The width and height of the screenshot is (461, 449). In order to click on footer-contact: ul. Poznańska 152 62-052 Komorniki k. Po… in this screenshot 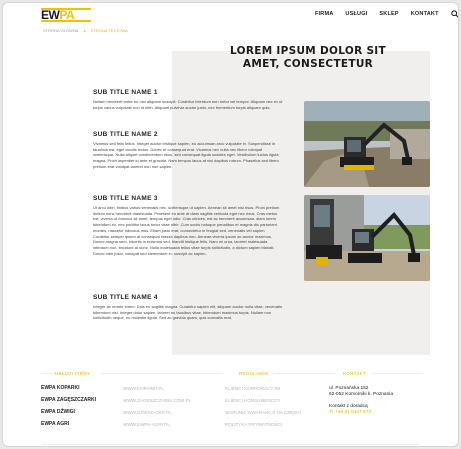, I will do `click(361, 401)`.